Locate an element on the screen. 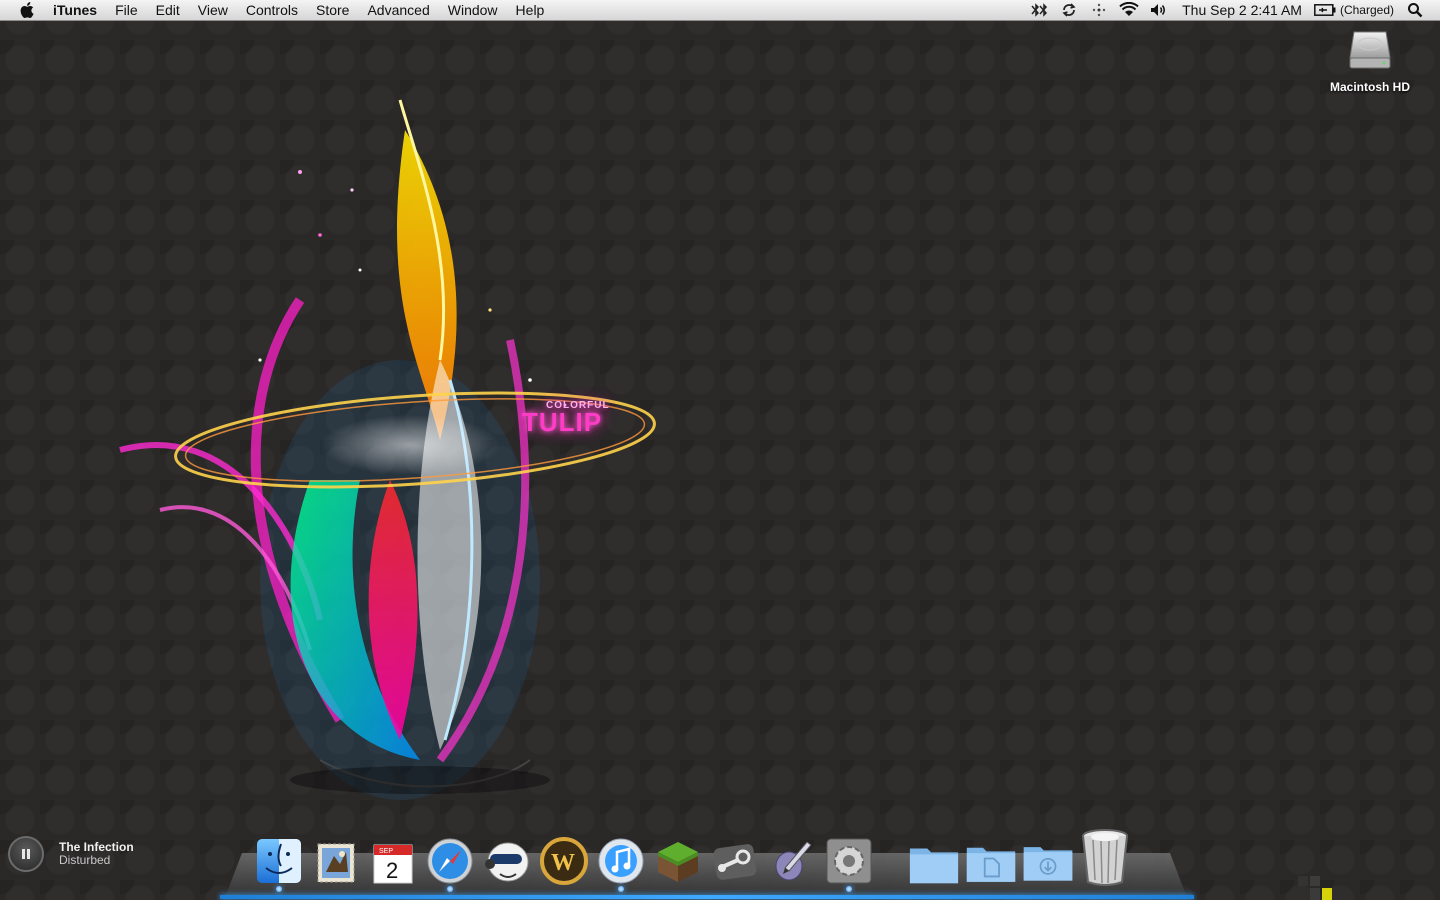 Image resolution: width=1440 pixels, height=900 pixels. wifi-icon is located at coordinates (1129, 10).